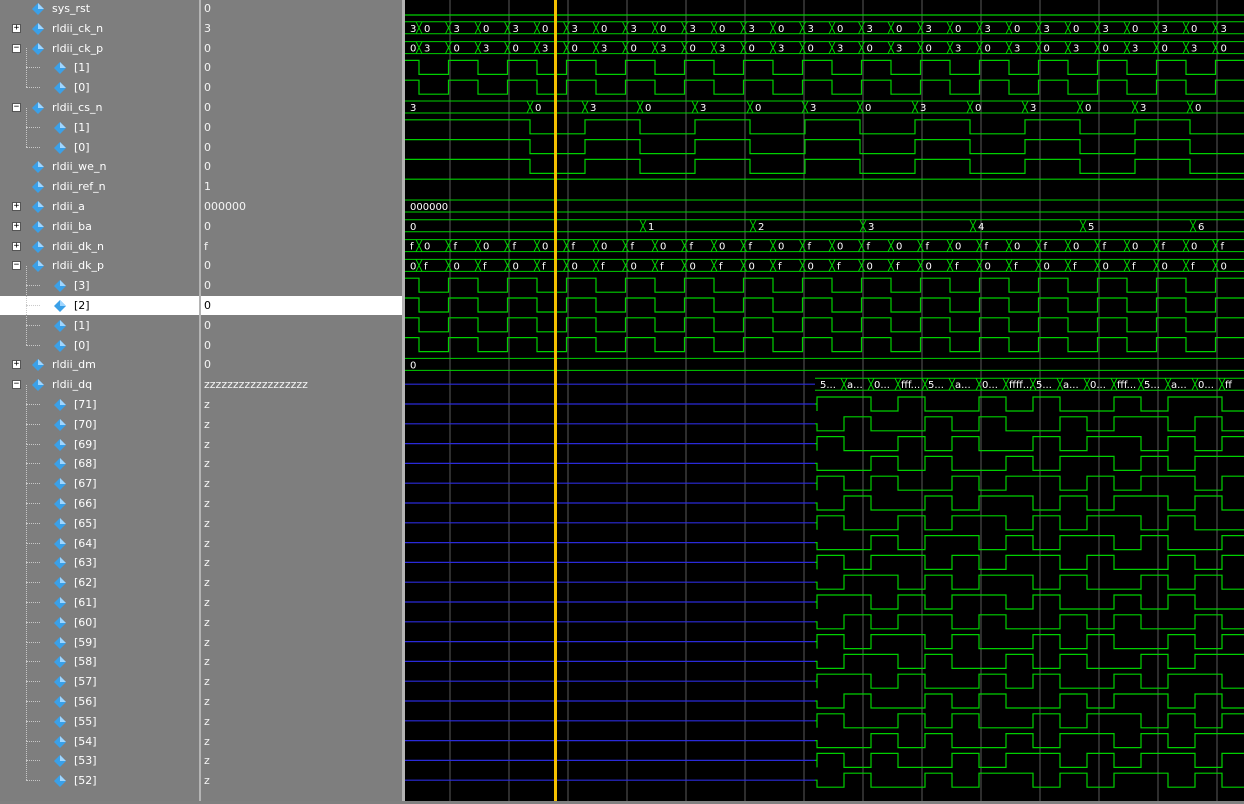 The image size is (1244, 804). I want to click on signal-row: [62], so click(99, 577).